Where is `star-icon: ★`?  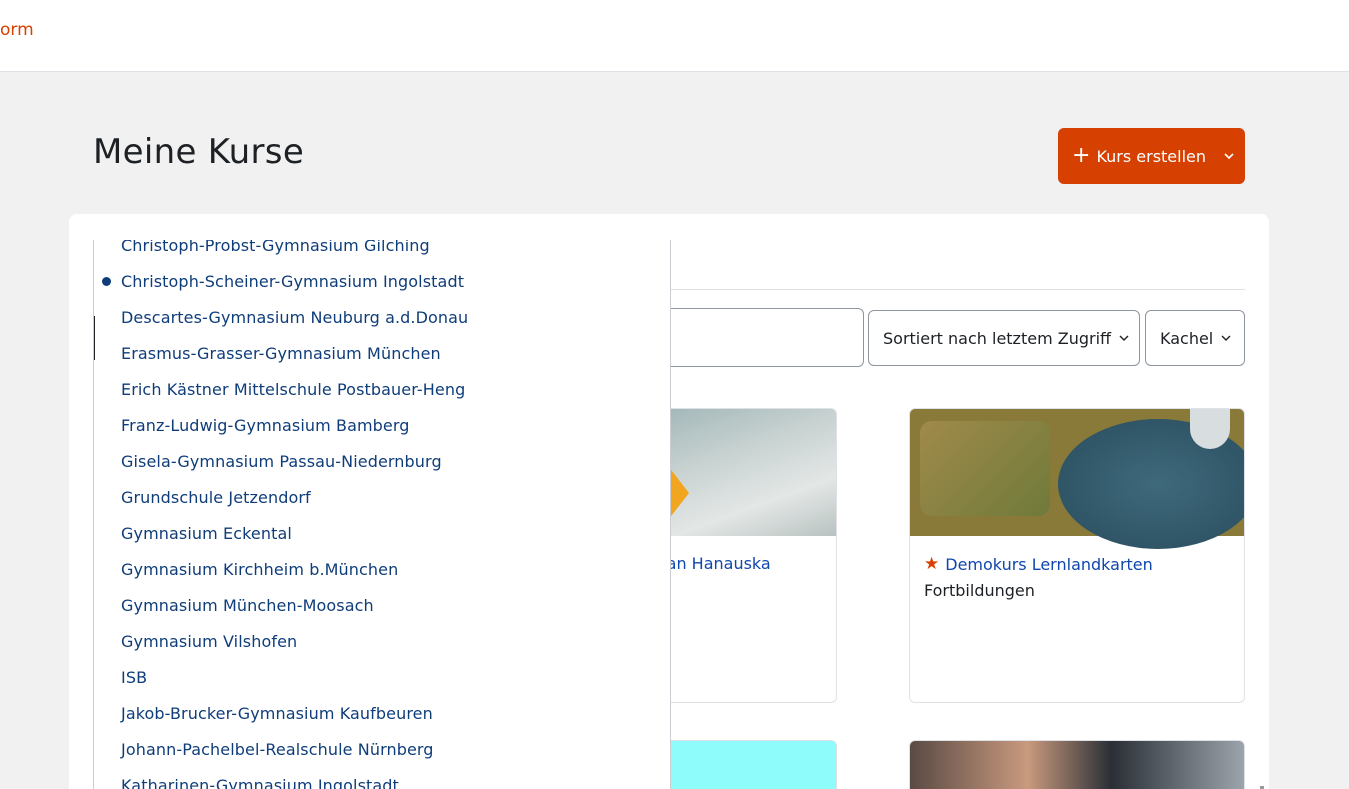
star-icon: ★ is located at coordinates (932, 564).